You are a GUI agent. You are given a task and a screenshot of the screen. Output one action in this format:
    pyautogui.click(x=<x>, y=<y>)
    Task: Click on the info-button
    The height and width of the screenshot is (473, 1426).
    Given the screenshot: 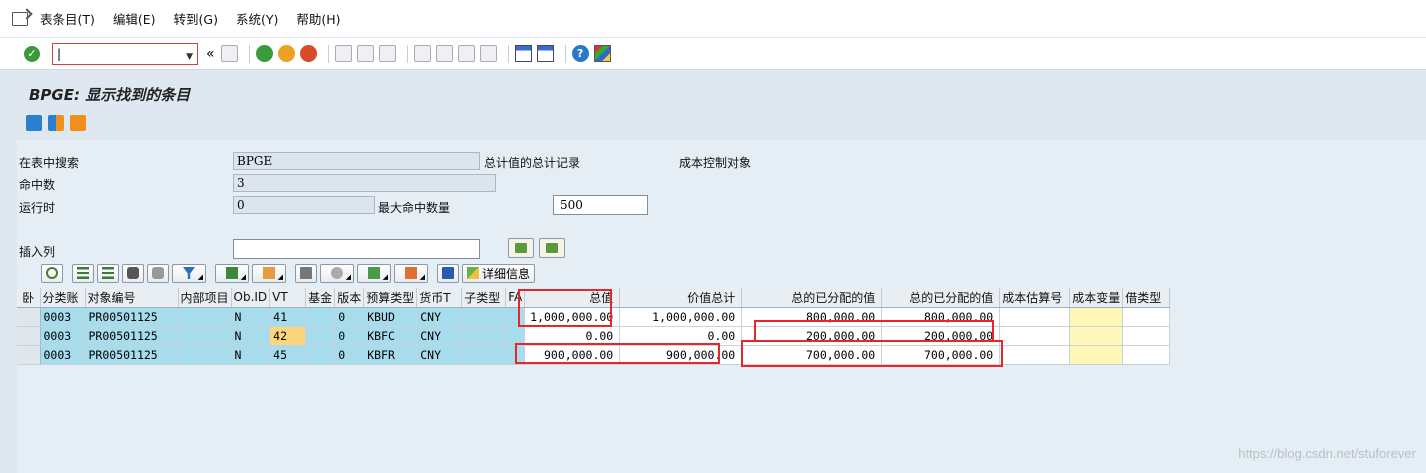 What is the action you would take?
    pyautogui.click(x=448, y=273)
    